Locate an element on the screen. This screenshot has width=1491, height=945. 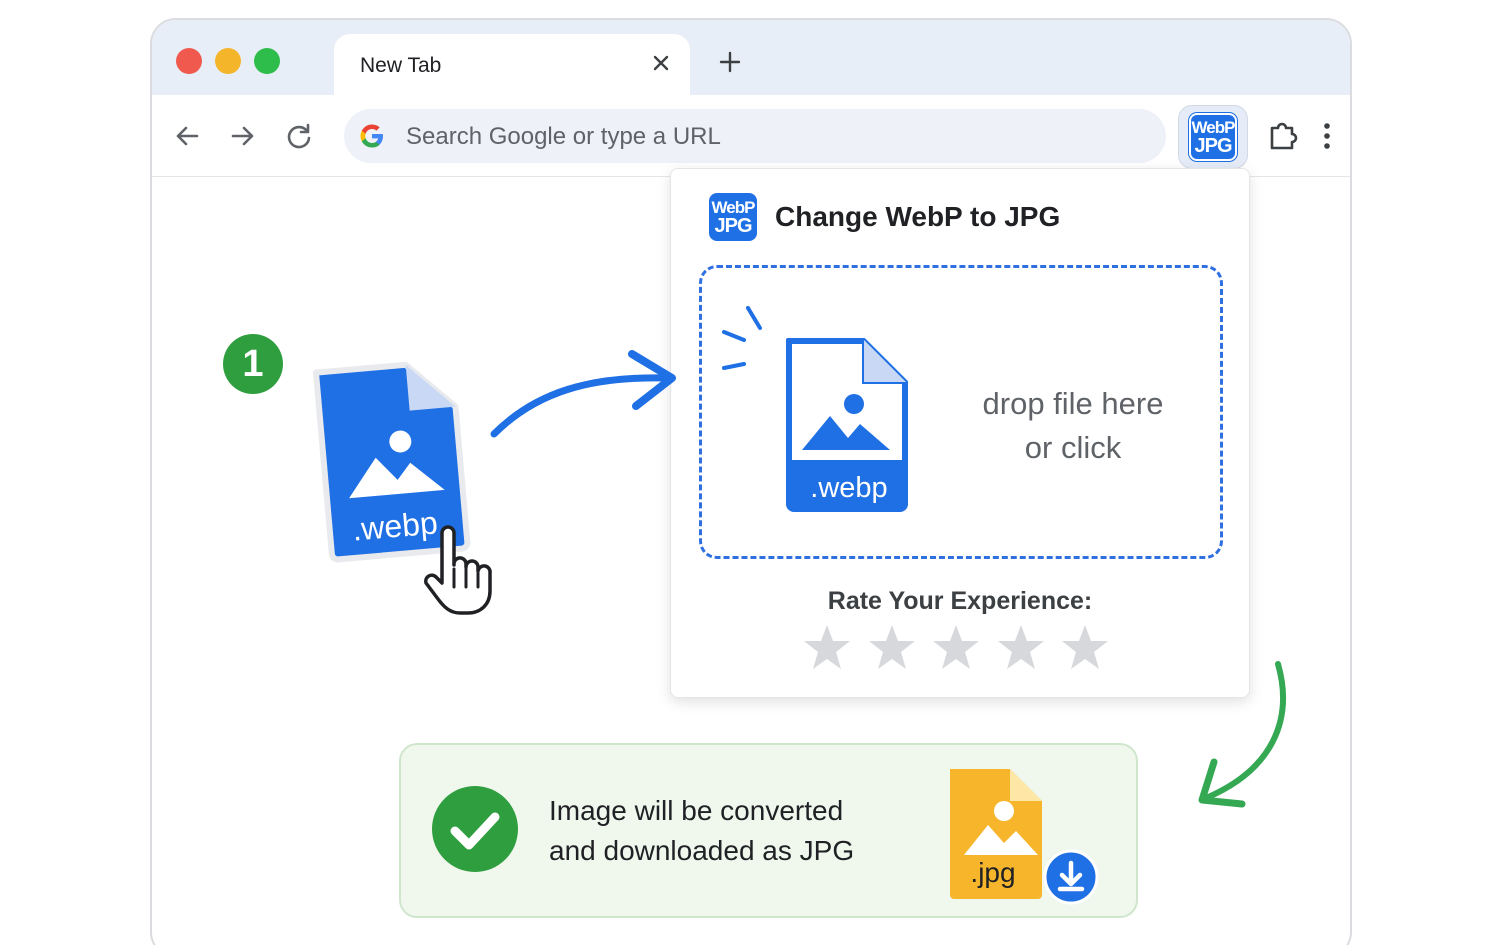
close-window-button is located at coordinates (189, 61).